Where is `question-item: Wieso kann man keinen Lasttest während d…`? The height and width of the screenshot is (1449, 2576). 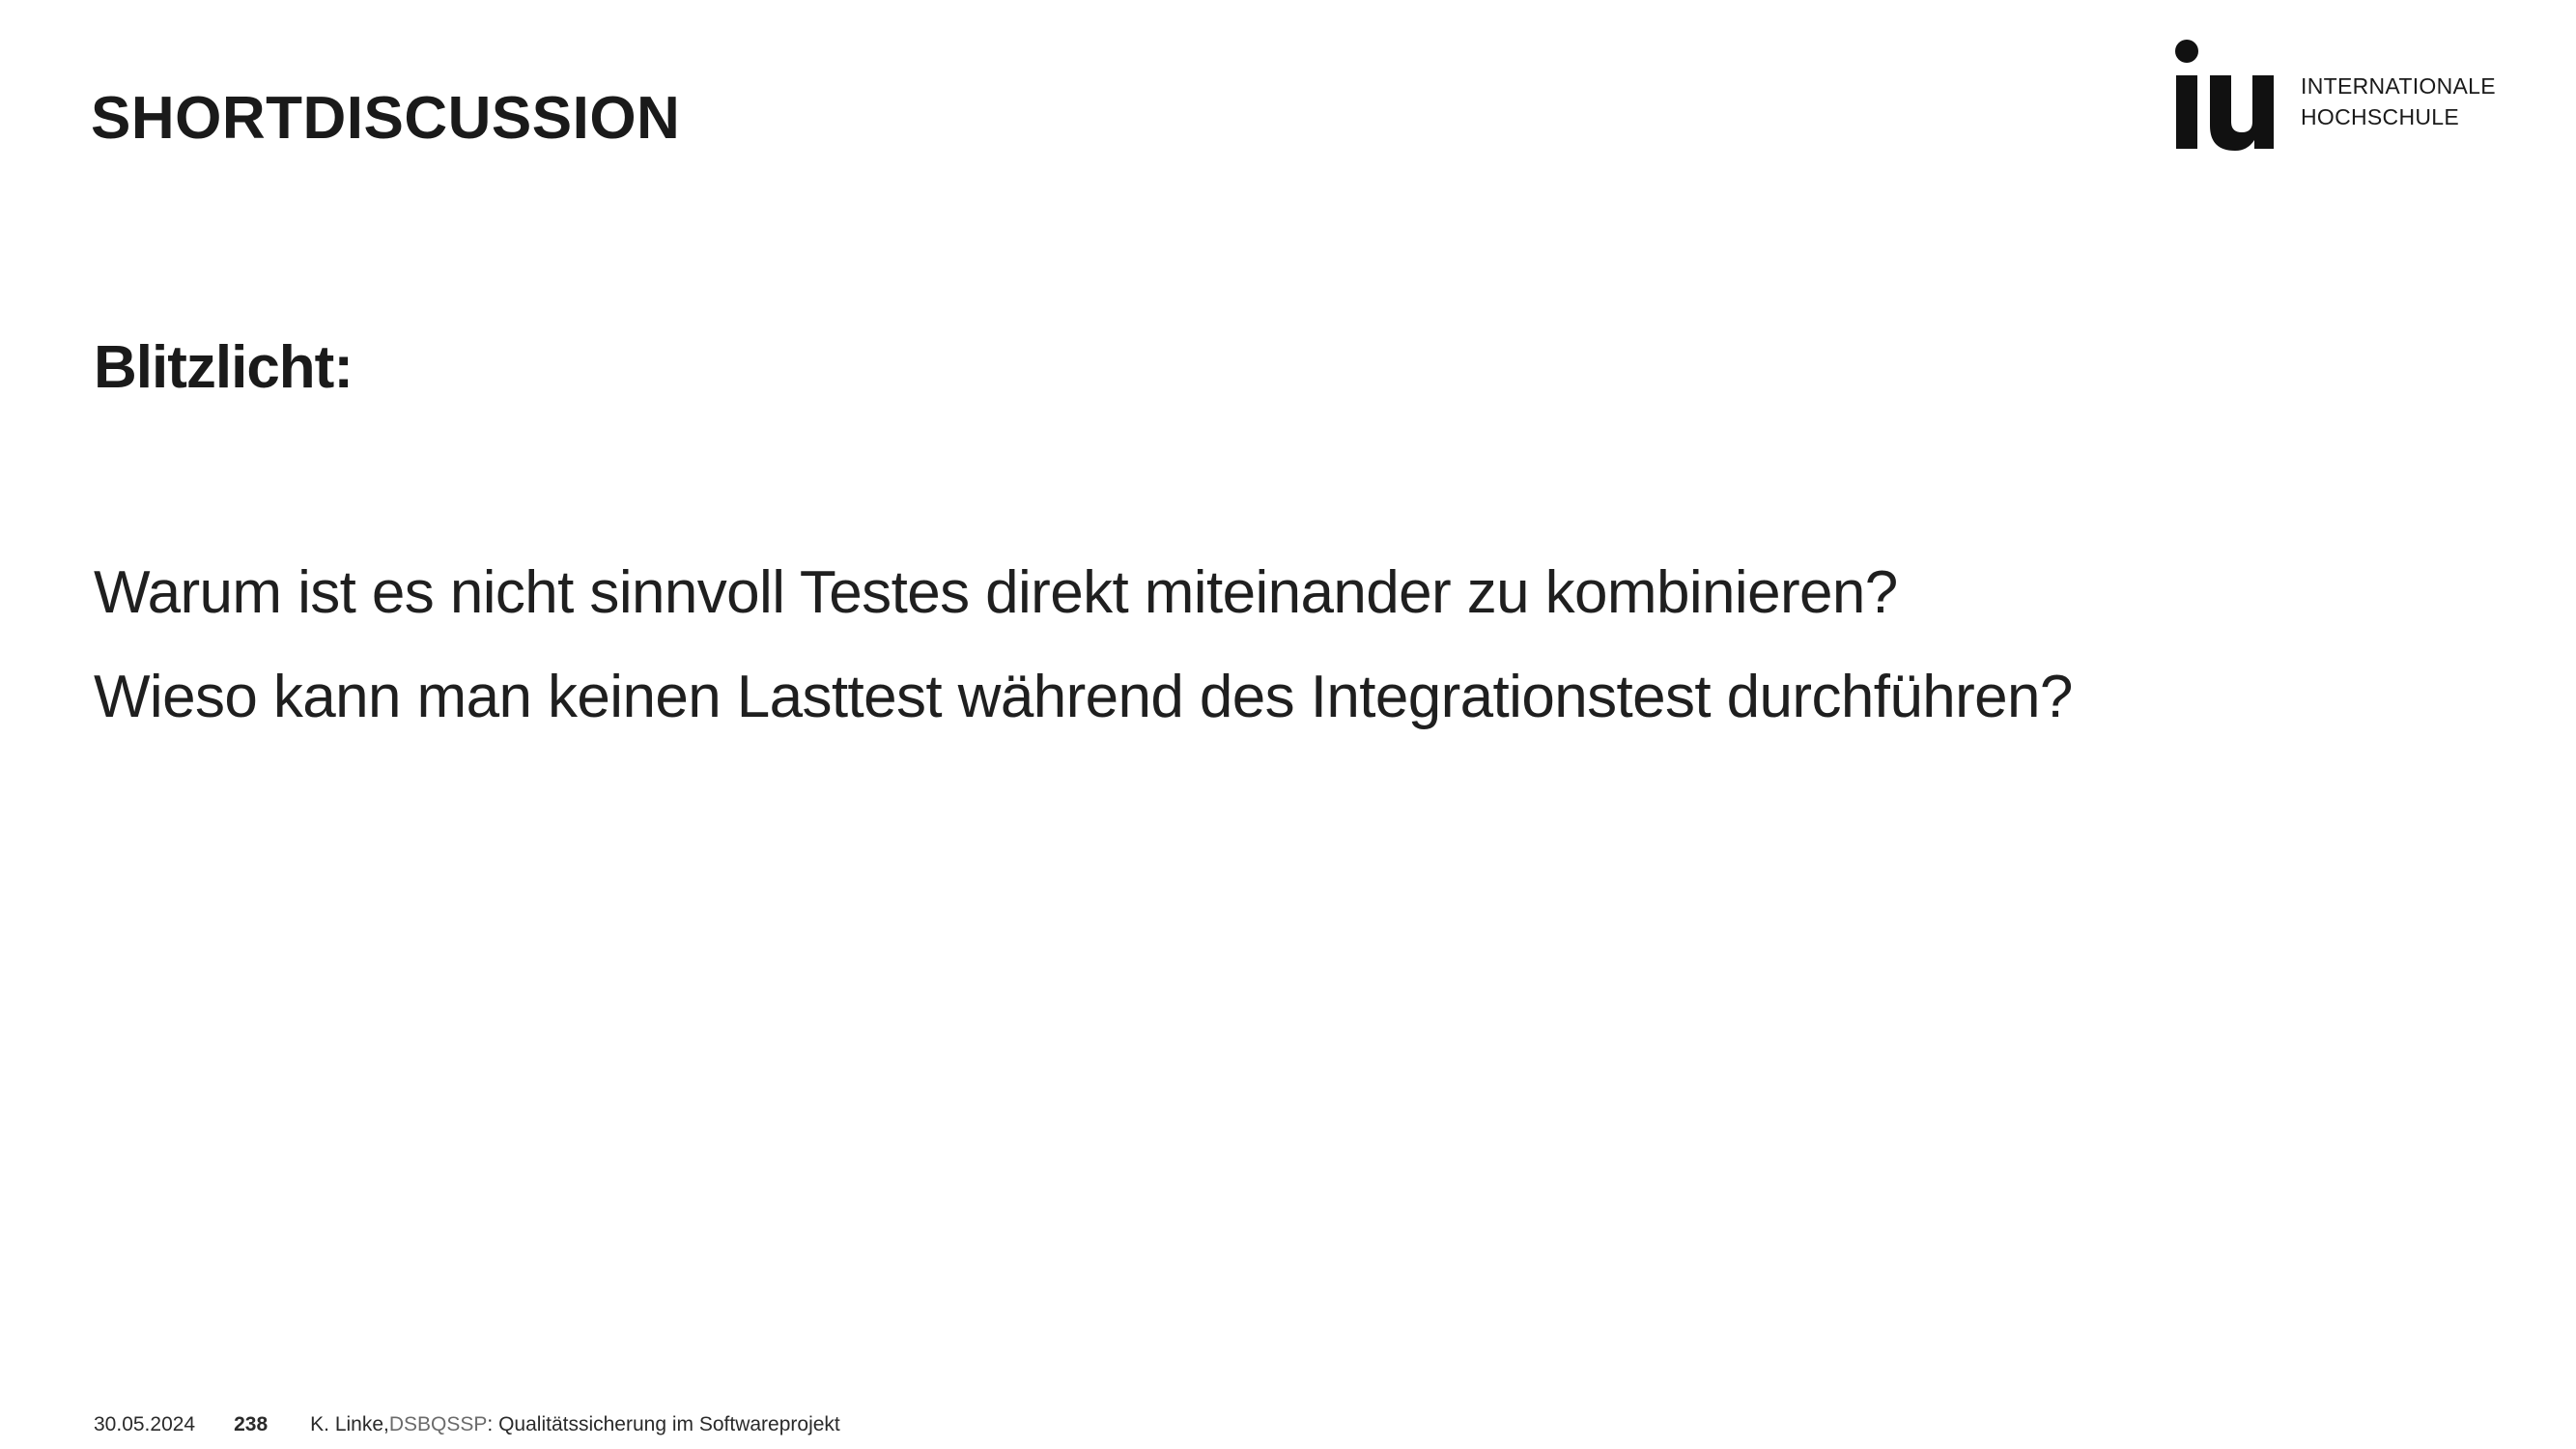 question-item: Wieso kann man keinen Lasttest während d… is located at coordinates (1083, 697).